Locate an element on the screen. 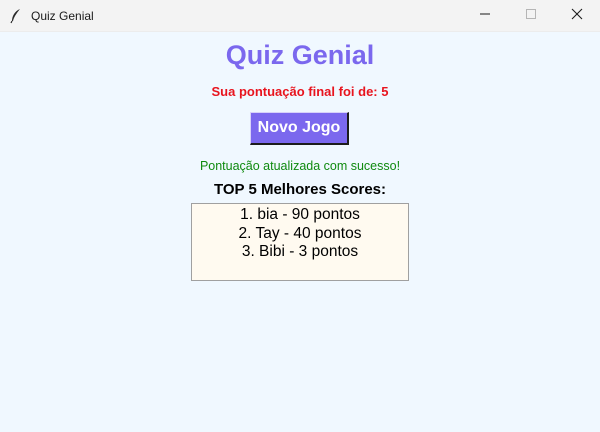  maximize-button is located at coordinates (531, 16).